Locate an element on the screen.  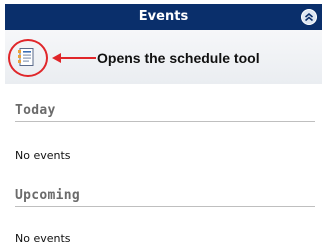
today-divider is located at coordinates (165, 121).